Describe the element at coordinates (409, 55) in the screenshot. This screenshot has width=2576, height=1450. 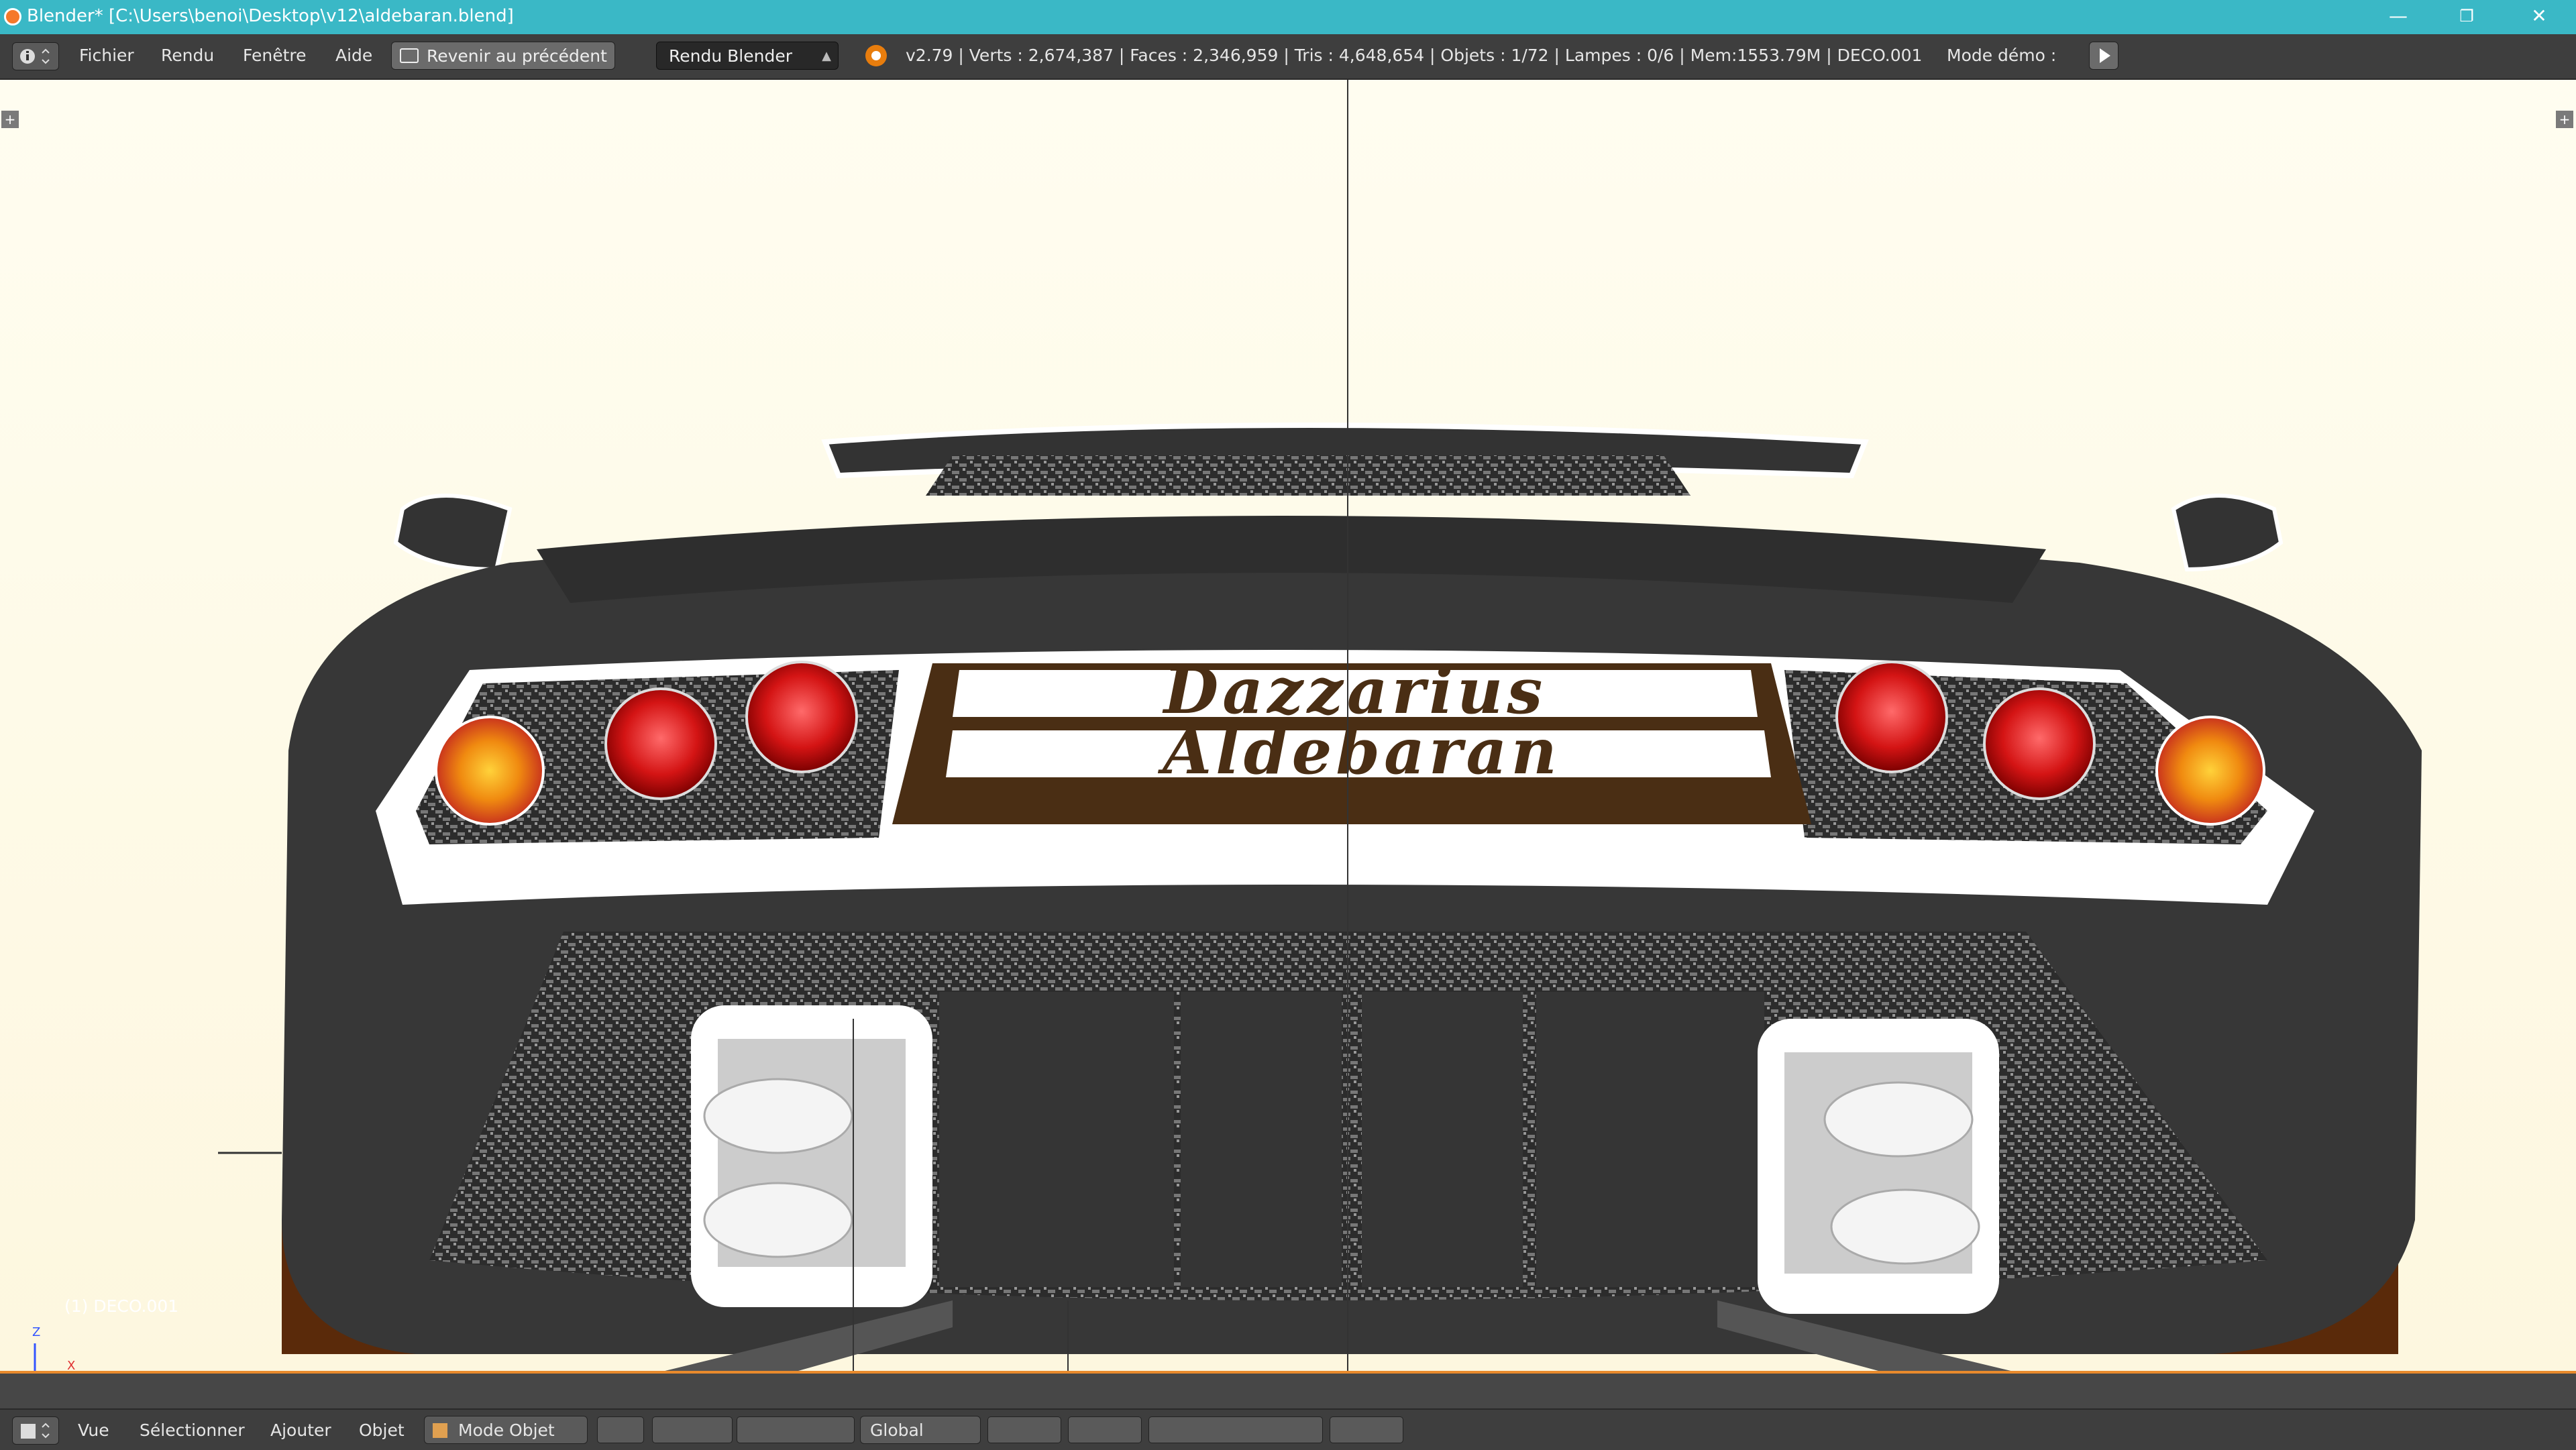
I see `back-screen-icon` at that location.